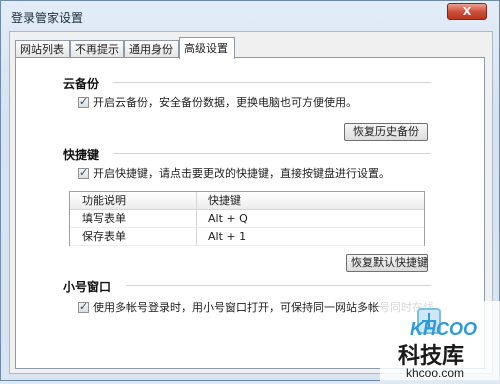  Describe the element at coordinates (221, 236) in the screenshot. I see `row-hotkey: Alt + 1` at that location.